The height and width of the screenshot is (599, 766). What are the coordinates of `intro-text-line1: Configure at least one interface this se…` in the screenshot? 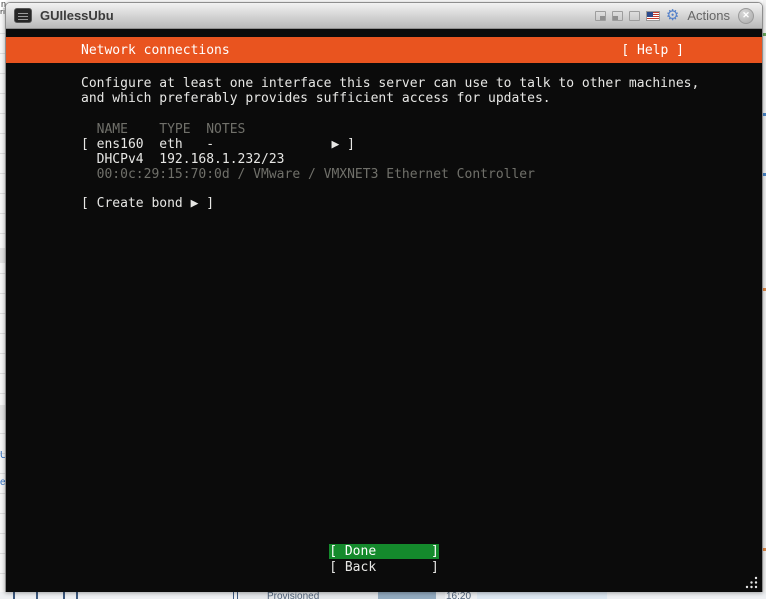 It's located at (390, 83).